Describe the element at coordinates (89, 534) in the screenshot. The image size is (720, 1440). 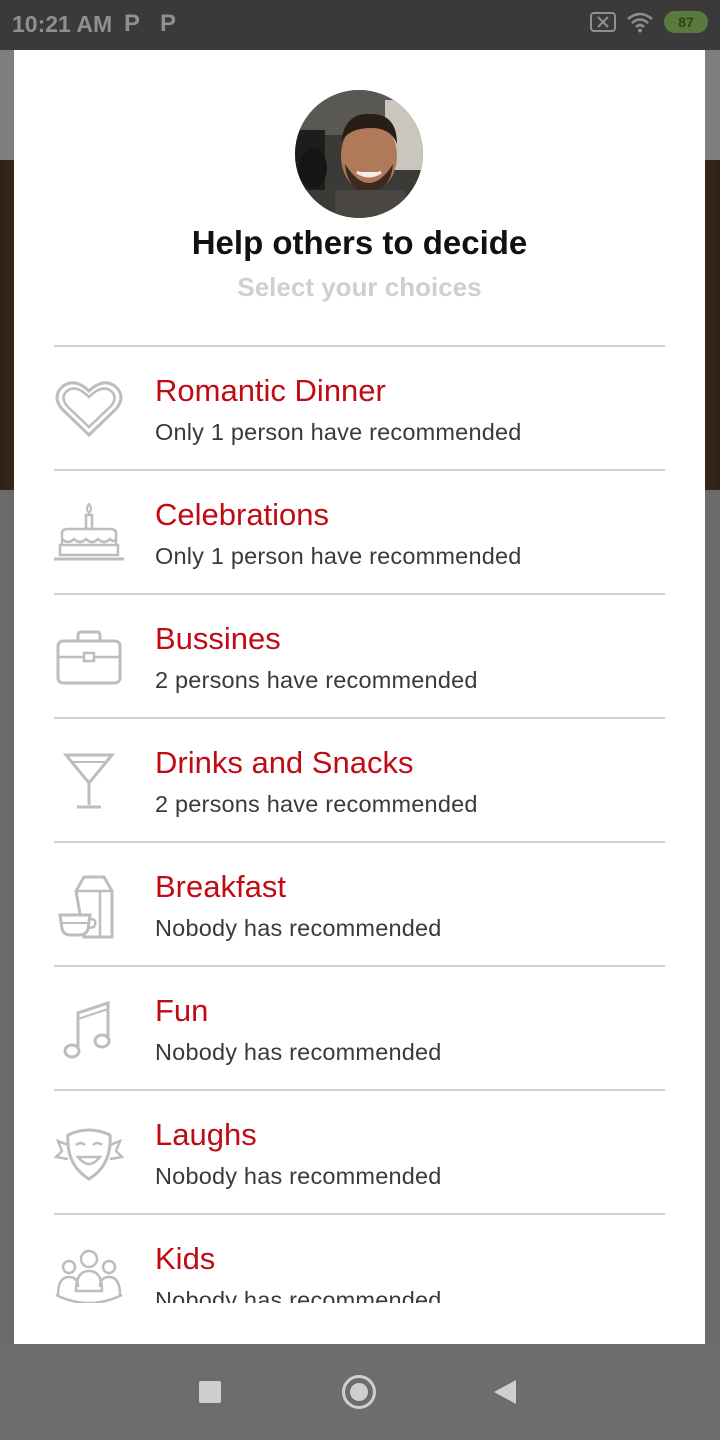
I see `cake-icon` at that location.